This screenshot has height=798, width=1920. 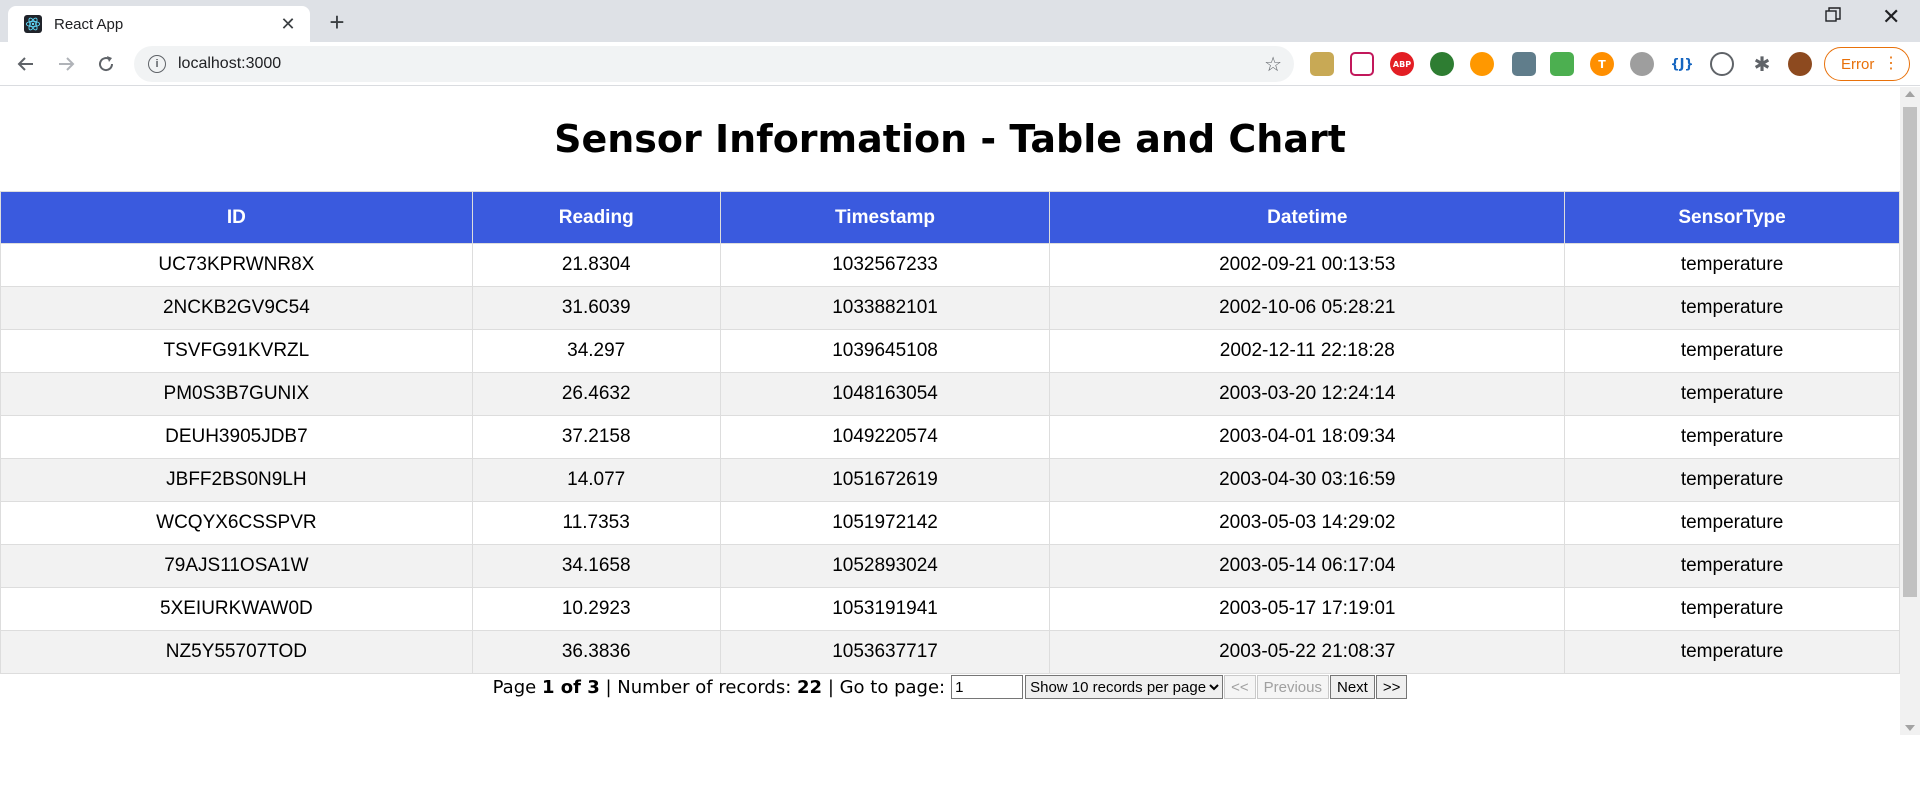 I want to click on image-extension-icon, so click(x=1322, y=64).